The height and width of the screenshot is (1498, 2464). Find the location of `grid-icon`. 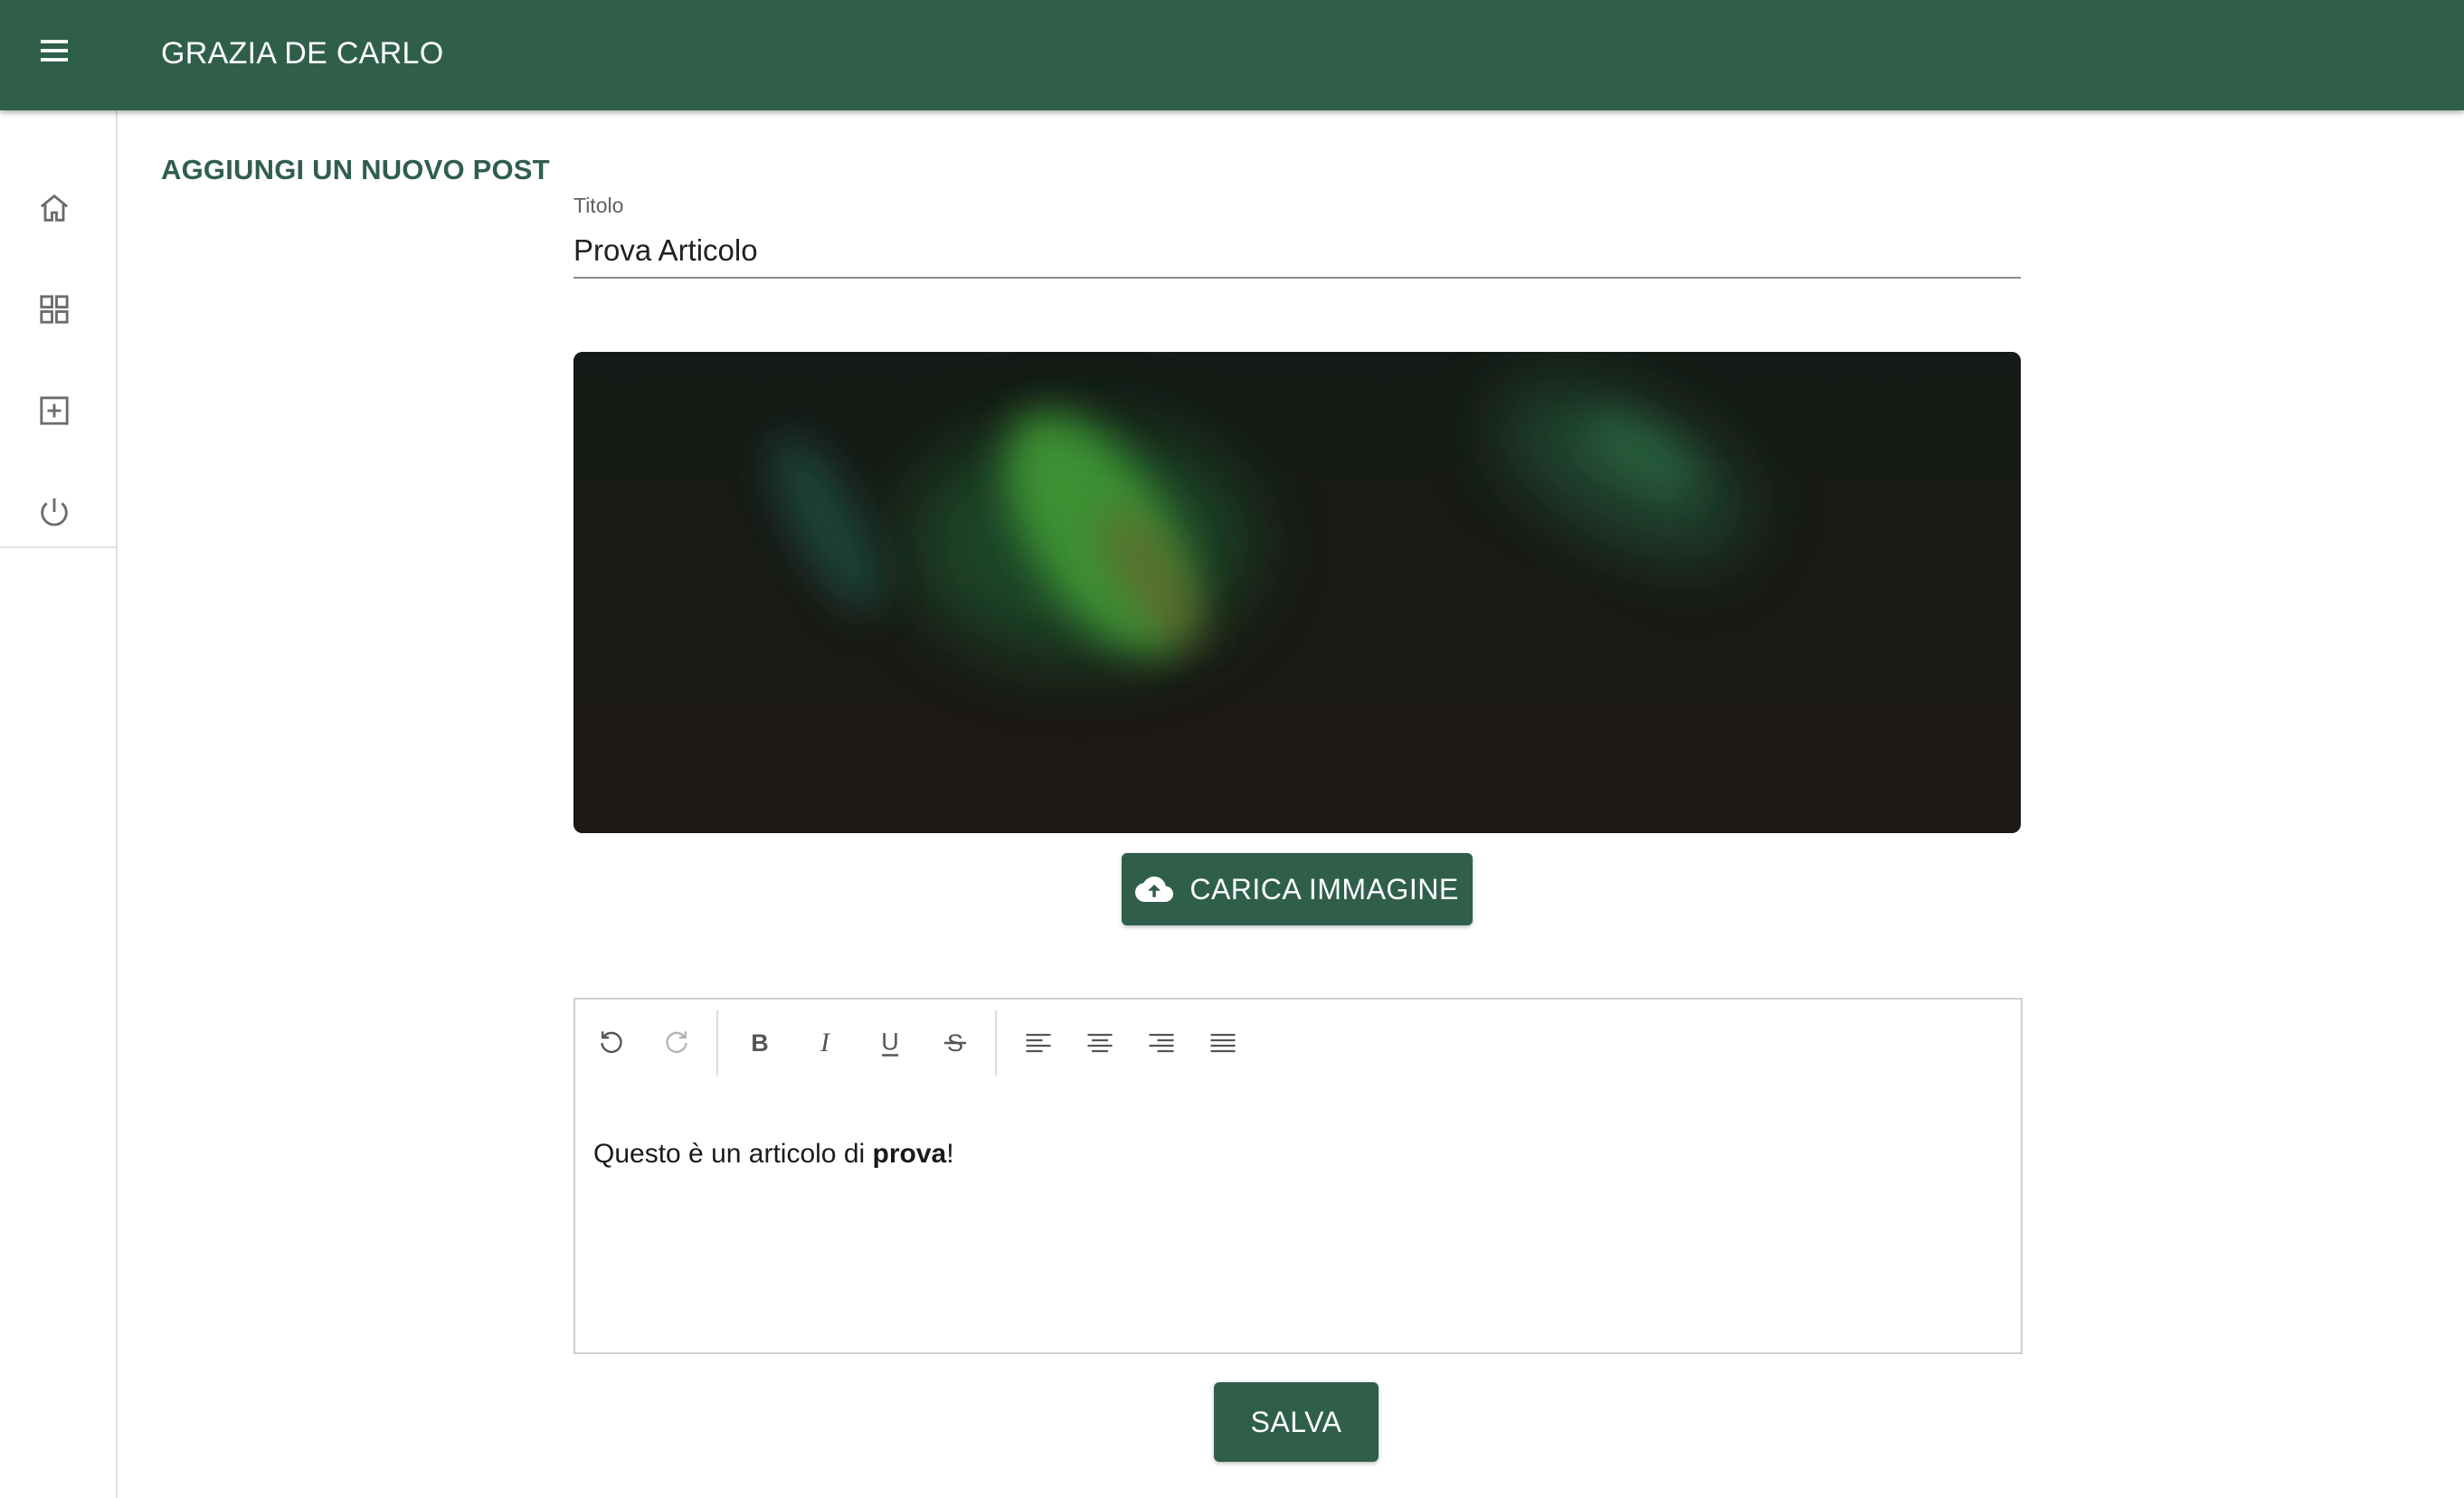

grid-icon is located at coordinates (55, 309).